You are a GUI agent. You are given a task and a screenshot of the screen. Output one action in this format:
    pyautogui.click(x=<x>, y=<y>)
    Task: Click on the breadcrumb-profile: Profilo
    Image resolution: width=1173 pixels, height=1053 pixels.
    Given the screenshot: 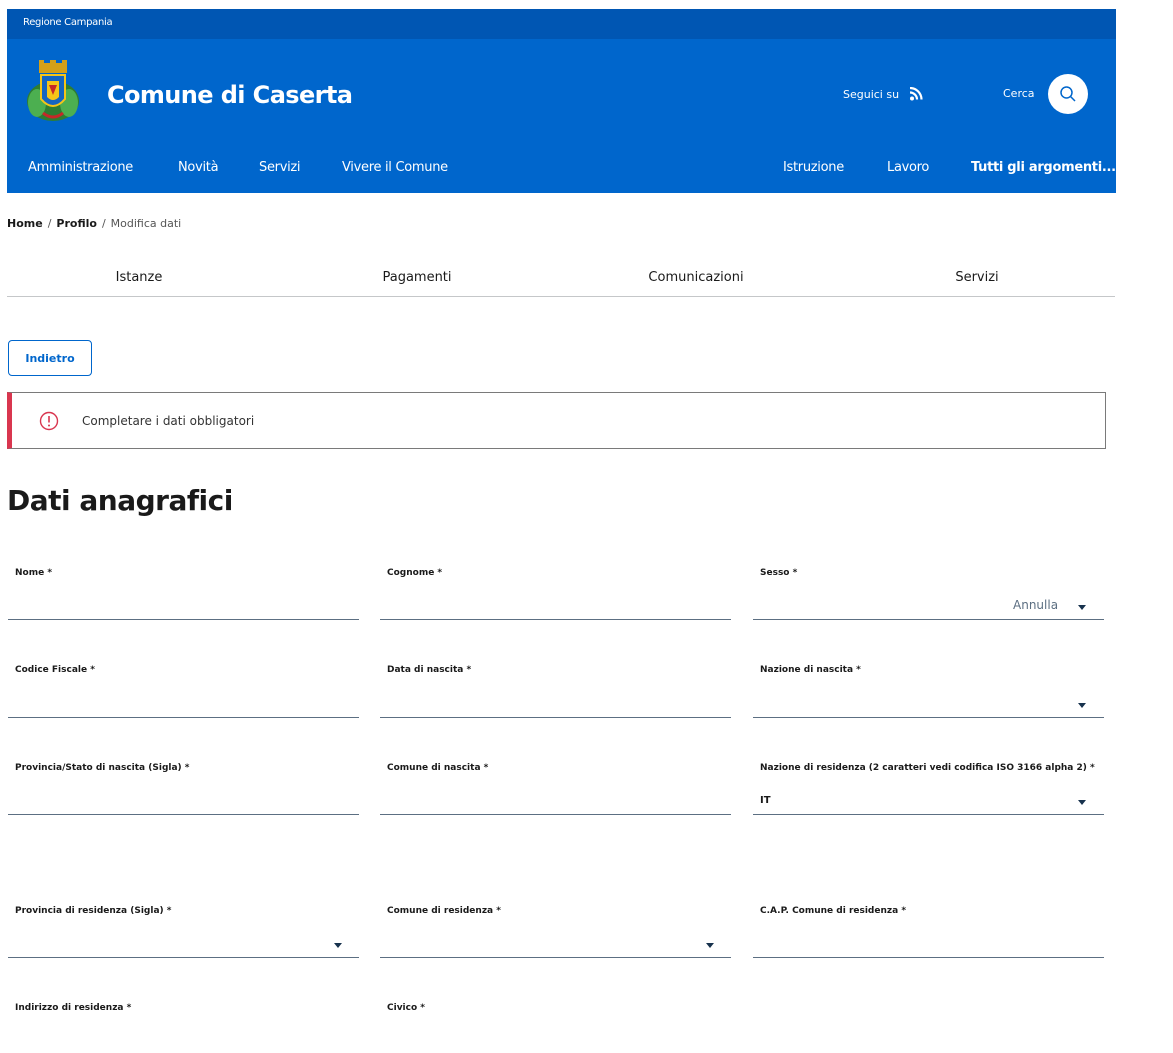 What is the action you would take?
    pyautogui.click(x=76, y=223)
    